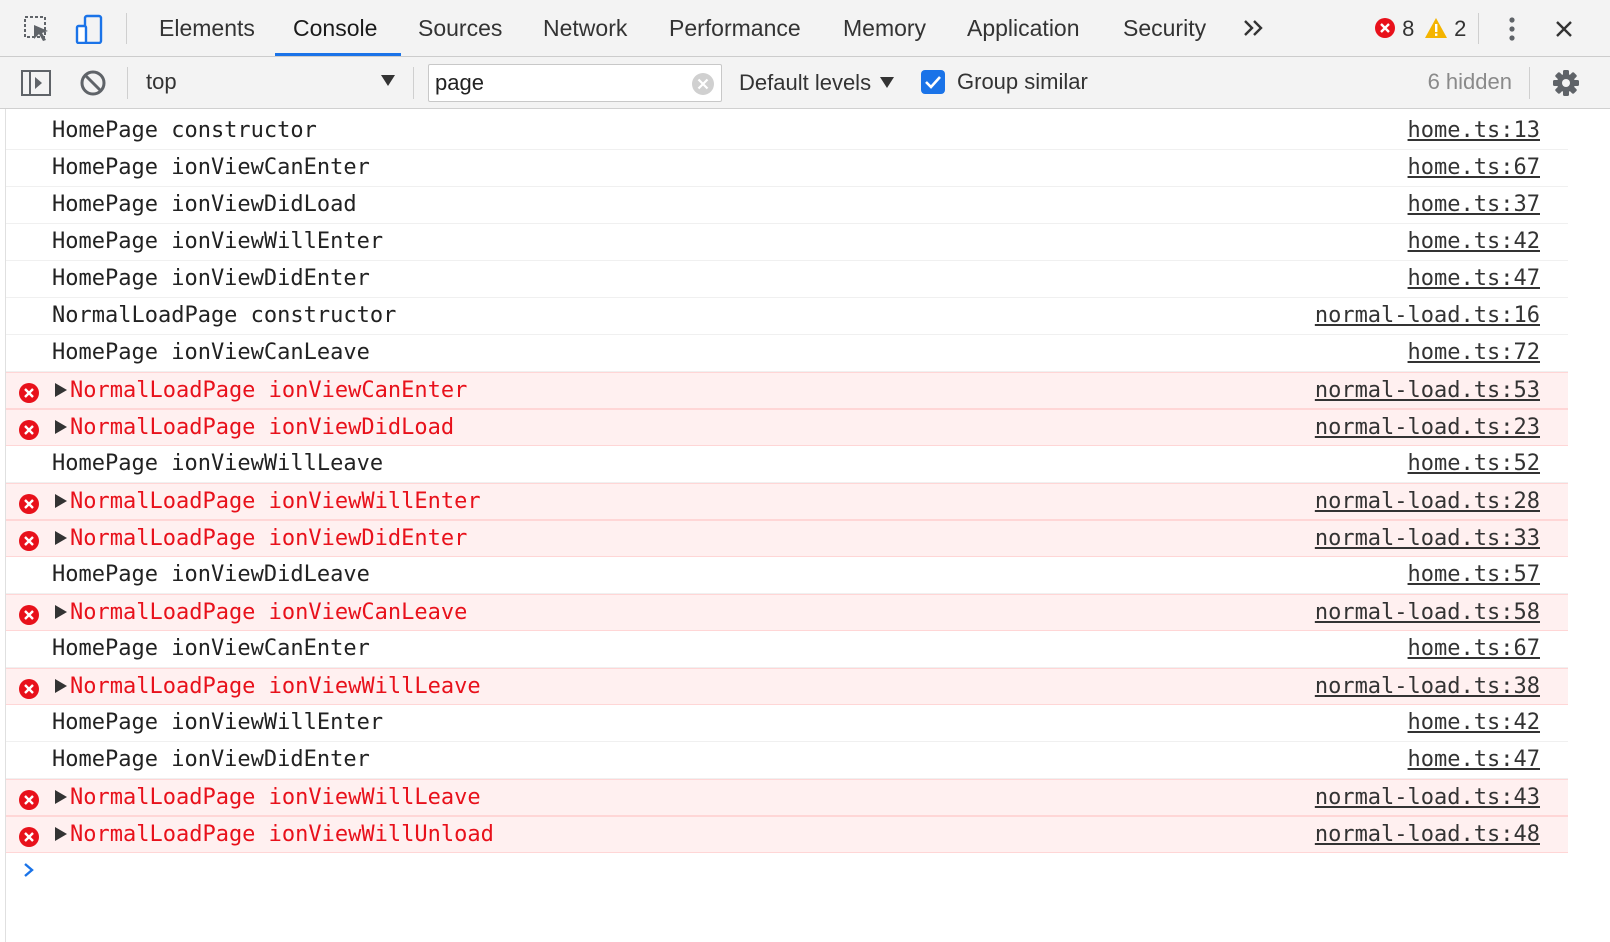 The width and height of the screenshot is (1610, 942). Describe the element at coordinates (1254, 28) in the screenshot. I see `more-tabs-chevron-icon` at that location.